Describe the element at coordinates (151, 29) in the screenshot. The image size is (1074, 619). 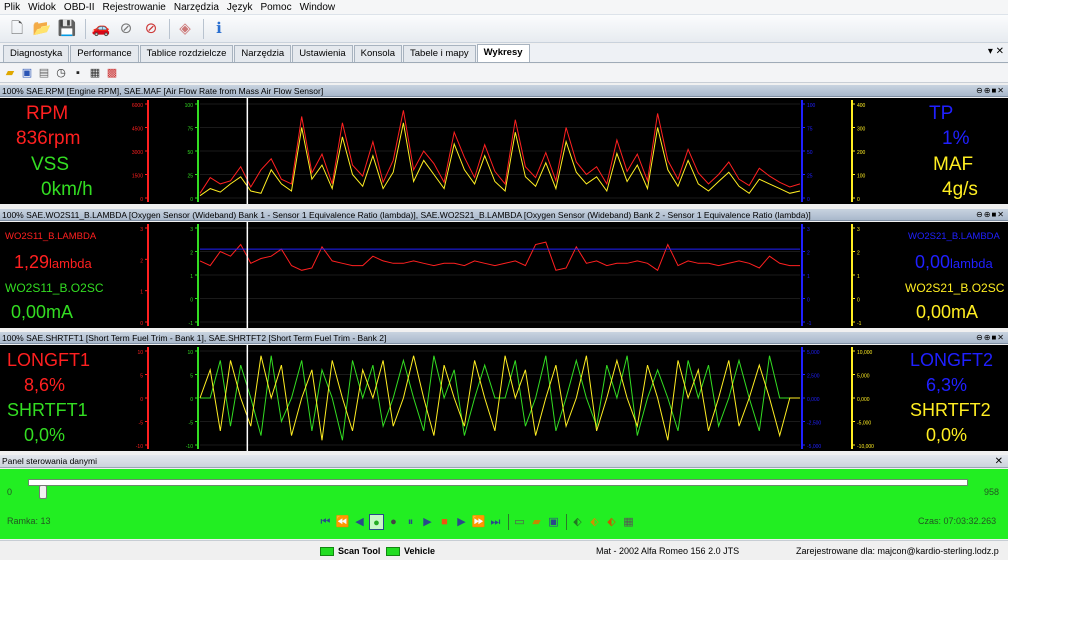
I see `disconnect-icon: ⊘` at that location.